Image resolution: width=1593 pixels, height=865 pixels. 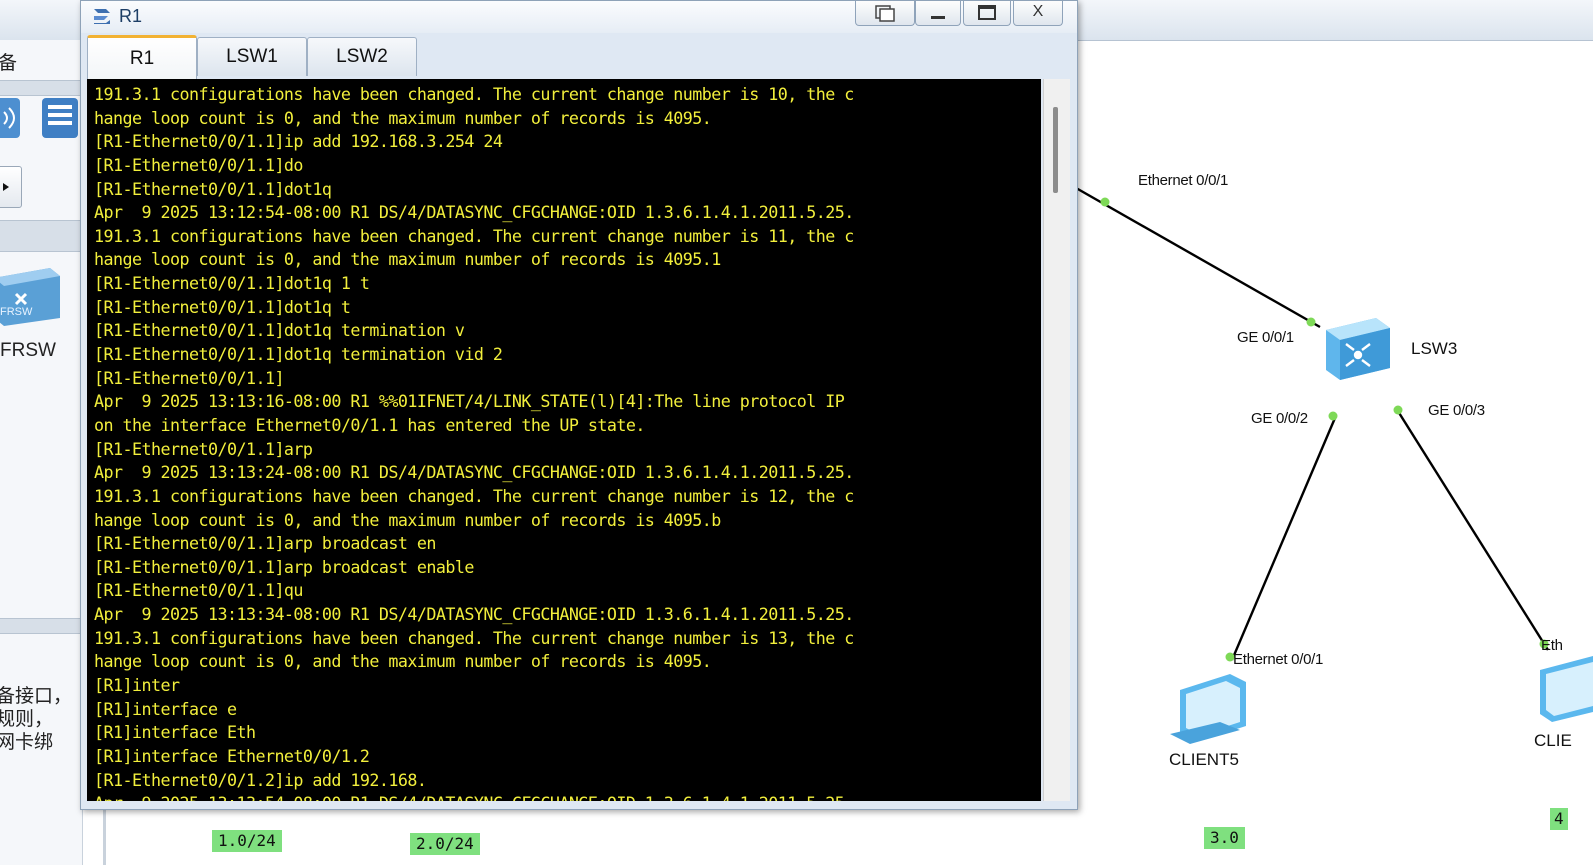 I want to click on port-label-client-right: Eth, so click(x=1552, y=645).